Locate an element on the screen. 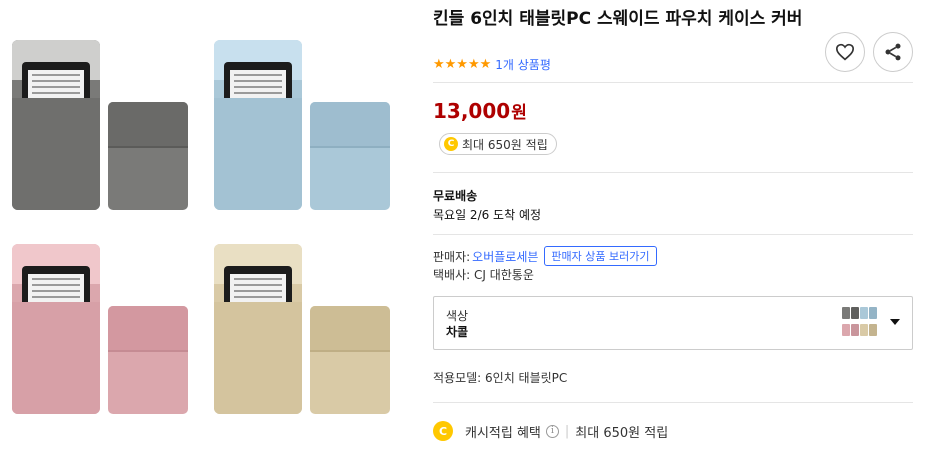  option-selected-value: 차콜 is located at coordinates (457, 332).